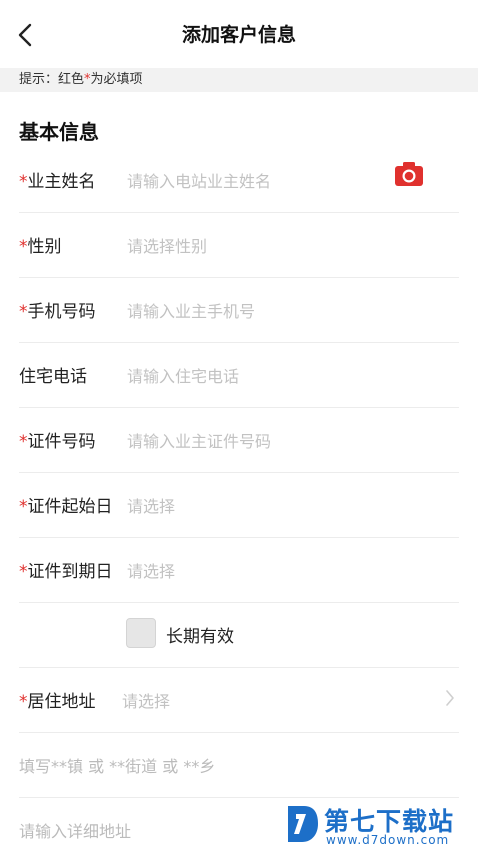 The width and height of the screenshot is (478, 862). I want to click on id-number-label: *证件号码, so click(57, 439).